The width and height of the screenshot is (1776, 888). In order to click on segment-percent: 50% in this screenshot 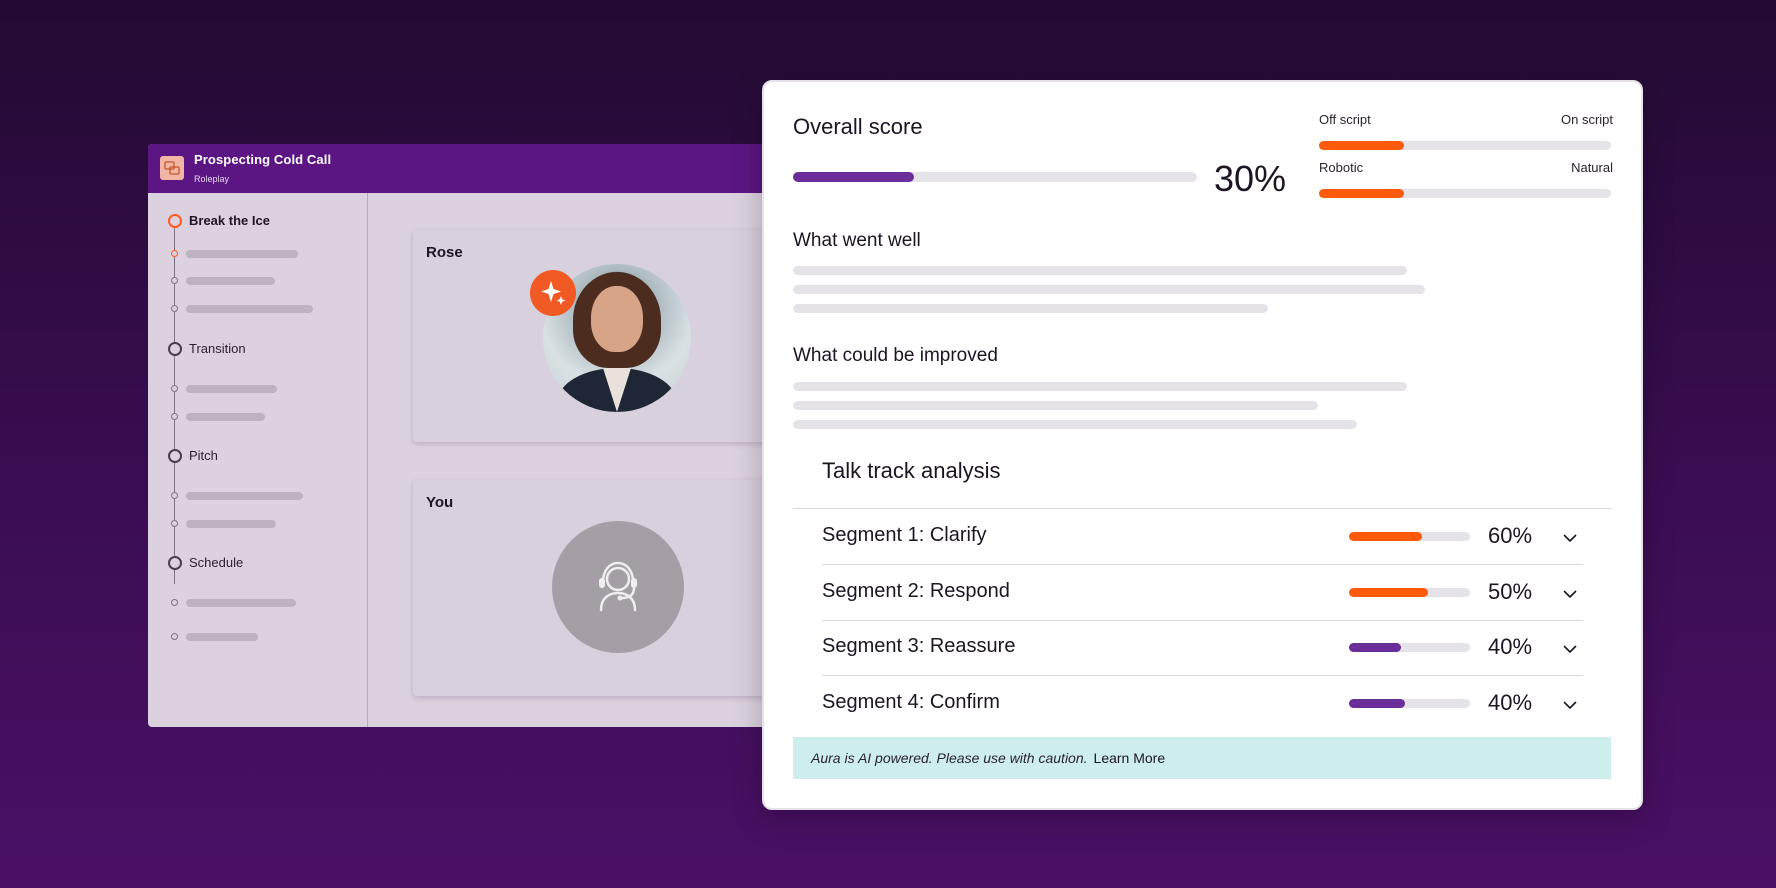, I will do `click(1510, 591)`.